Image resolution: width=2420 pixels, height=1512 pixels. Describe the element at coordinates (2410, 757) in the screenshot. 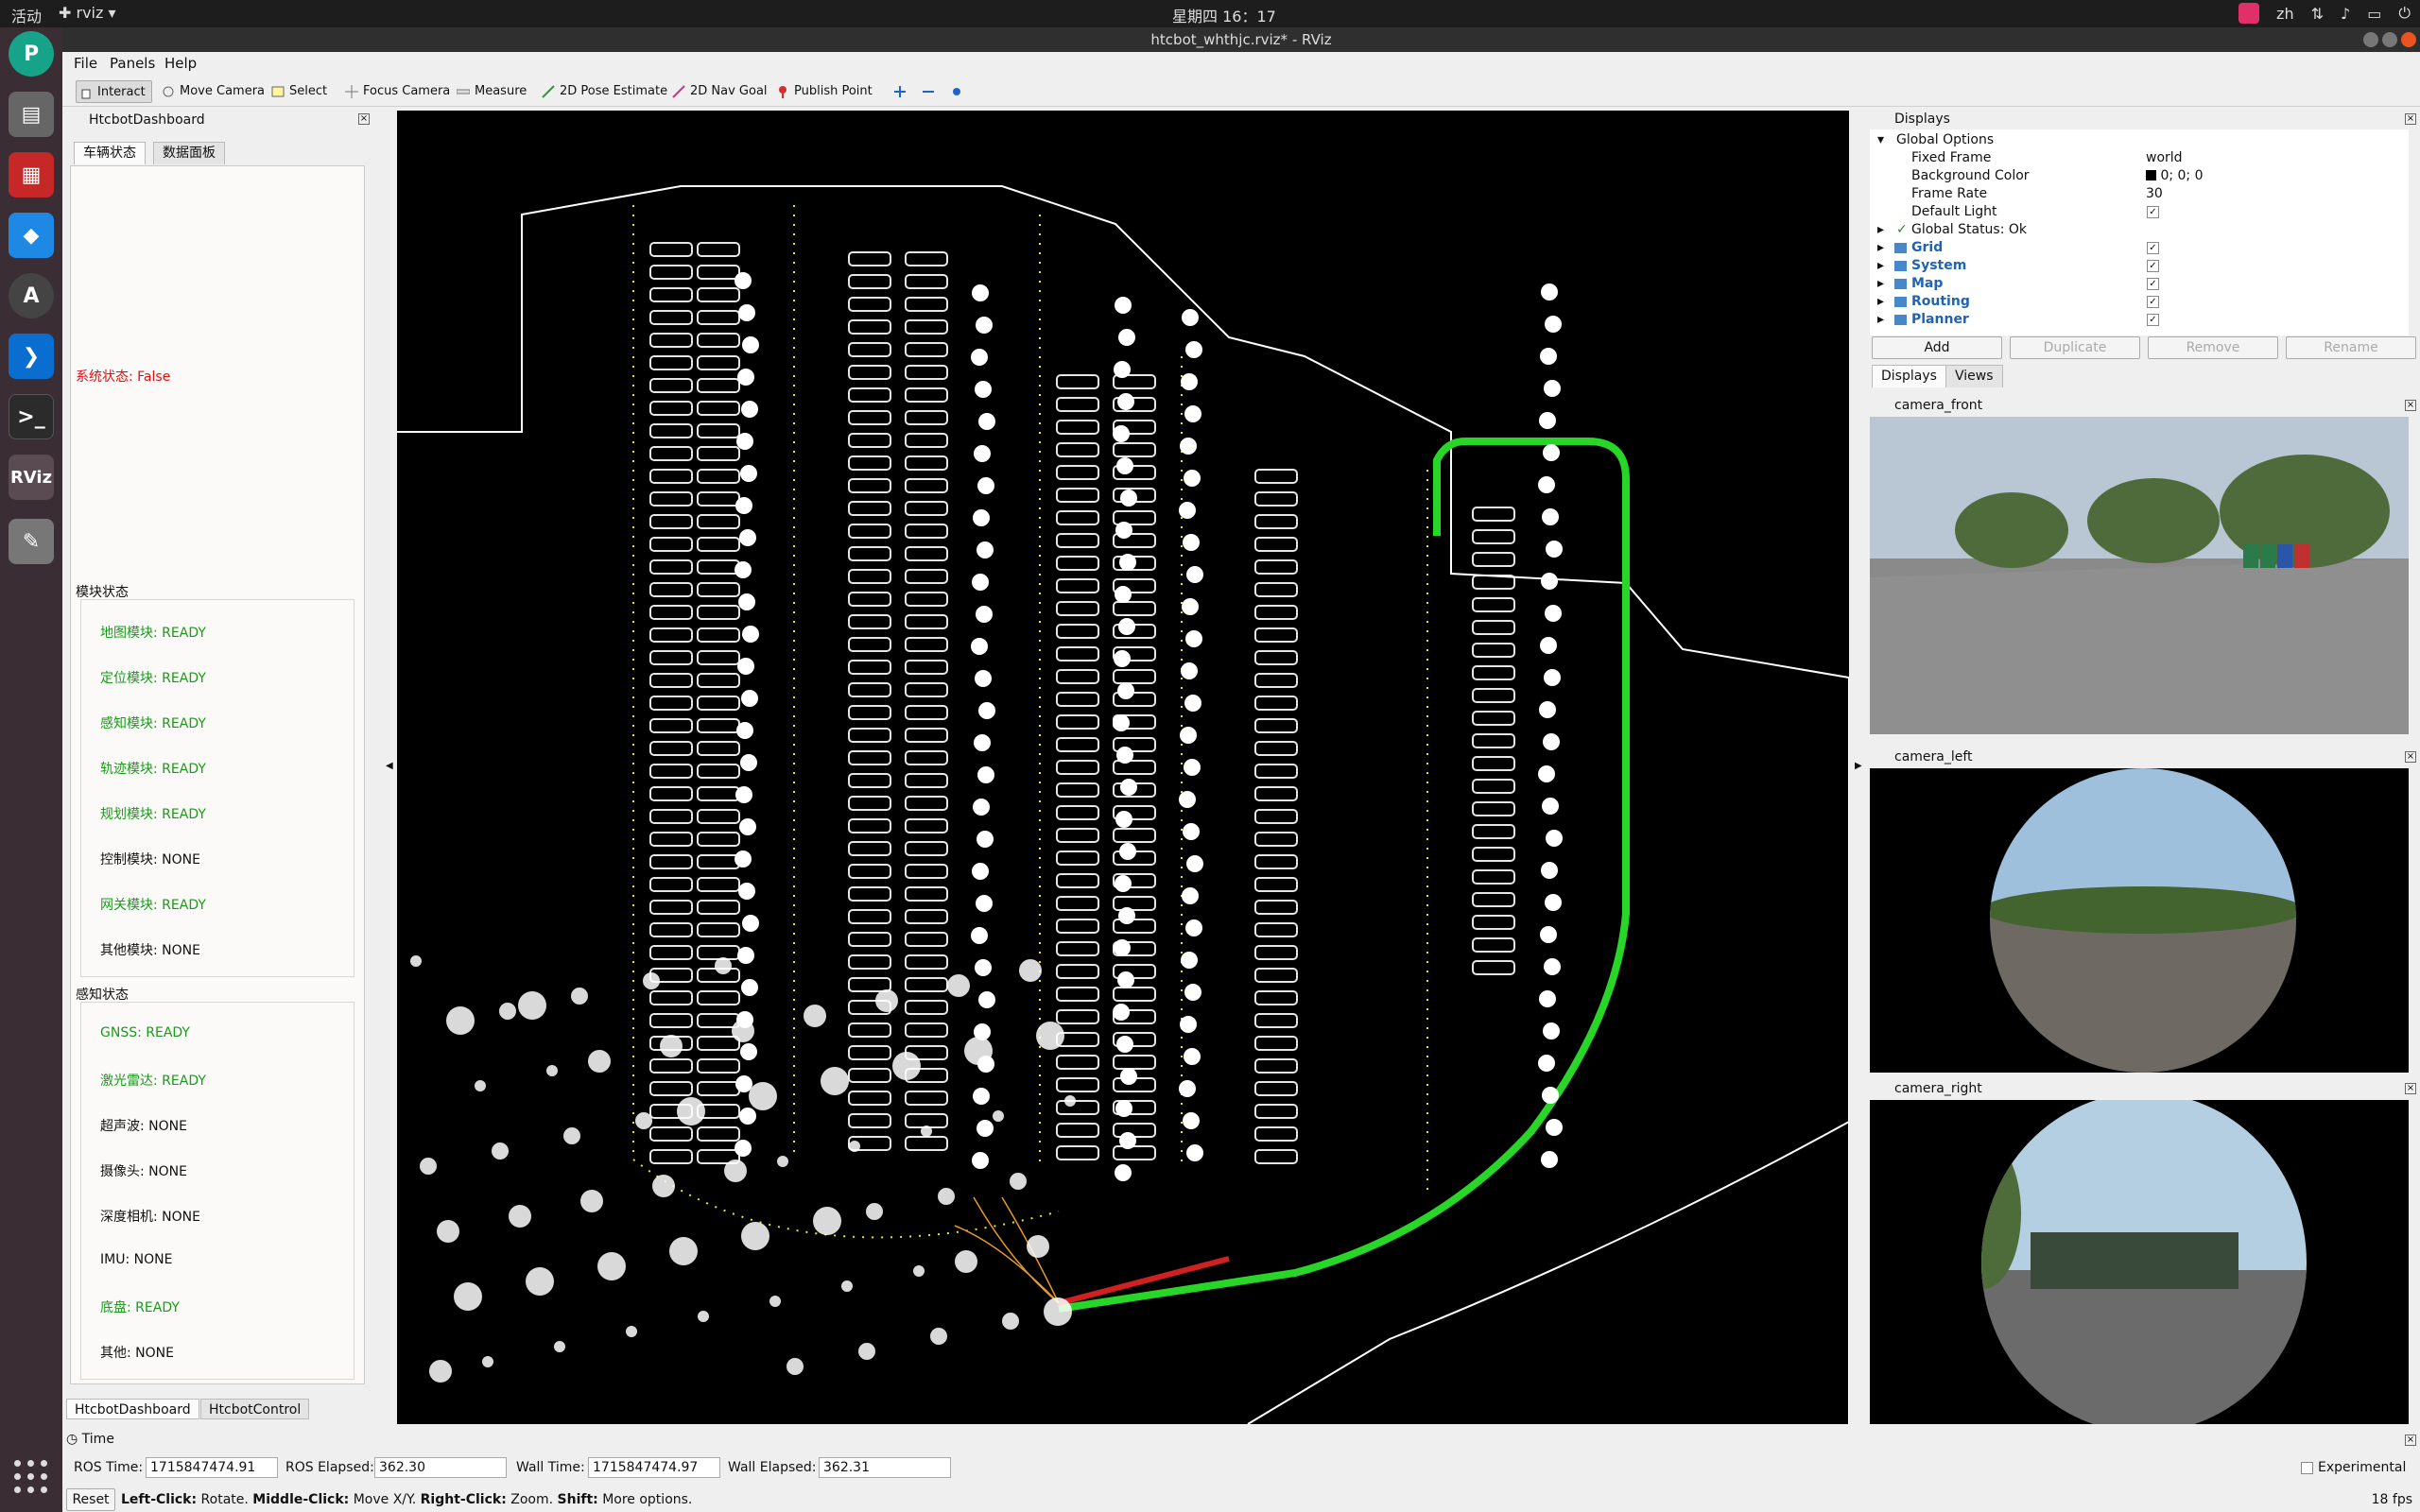

I see `camera-left-close-button: ×` at that location.